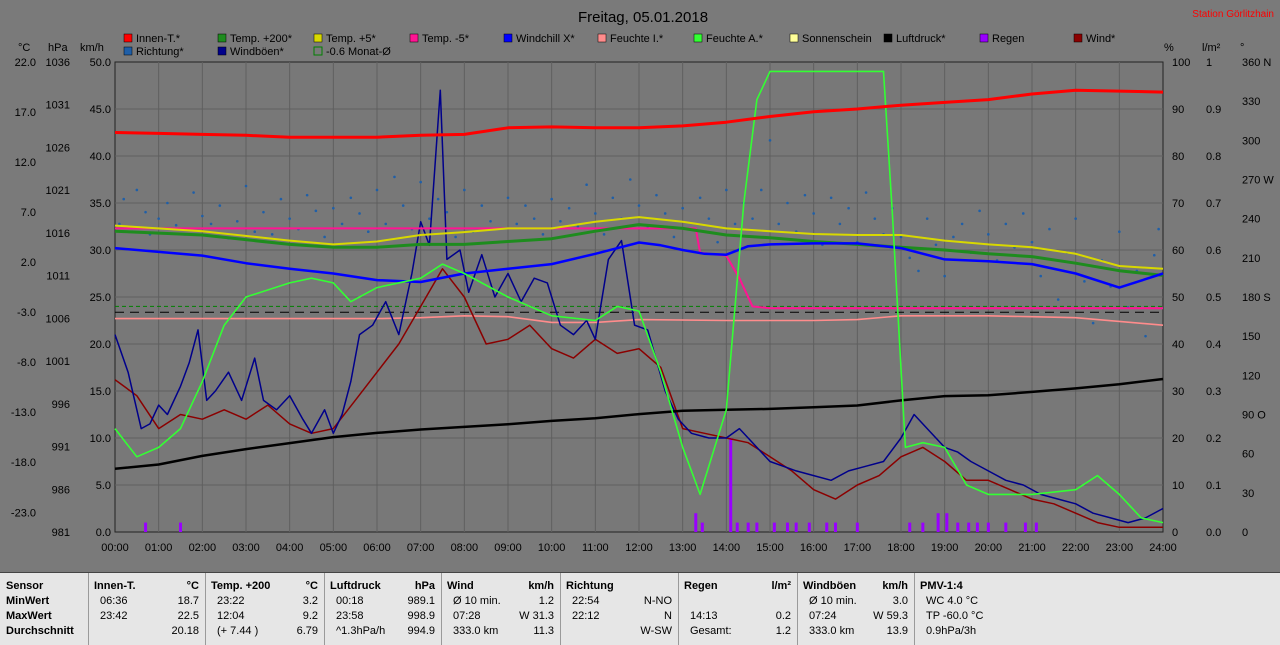 The image size is (1280, 645). I want to click on stats-value-row: 23:42 22.5, so click(146, 616).